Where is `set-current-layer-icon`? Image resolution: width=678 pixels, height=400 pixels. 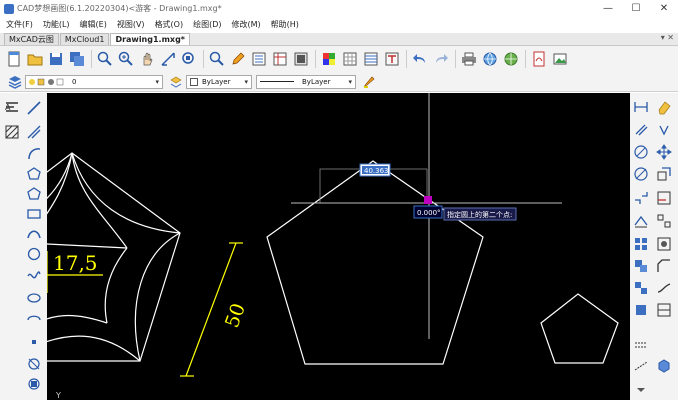
set-current-layer-icon is located at coordinates (176, 82).